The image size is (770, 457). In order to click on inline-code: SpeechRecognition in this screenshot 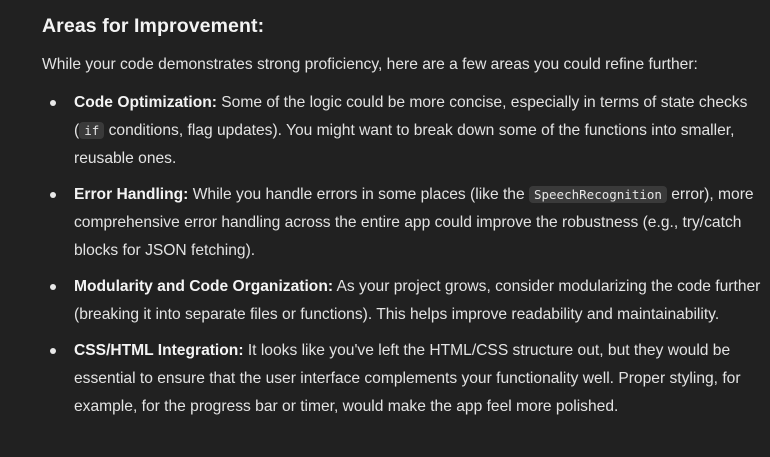, I will do `click(597, 194)`.